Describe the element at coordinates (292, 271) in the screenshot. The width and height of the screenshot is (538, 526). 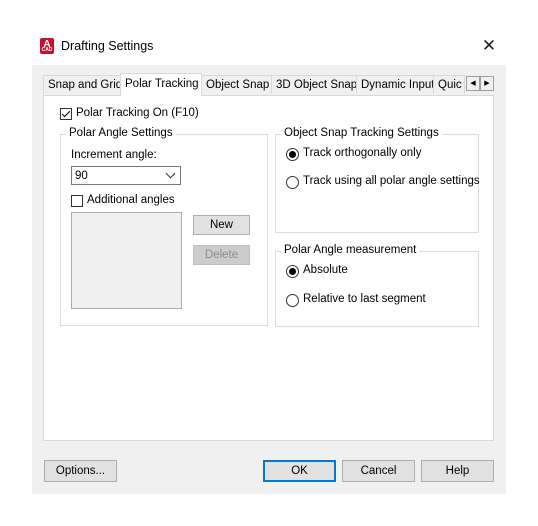
I see `absolute-radio` at that location.